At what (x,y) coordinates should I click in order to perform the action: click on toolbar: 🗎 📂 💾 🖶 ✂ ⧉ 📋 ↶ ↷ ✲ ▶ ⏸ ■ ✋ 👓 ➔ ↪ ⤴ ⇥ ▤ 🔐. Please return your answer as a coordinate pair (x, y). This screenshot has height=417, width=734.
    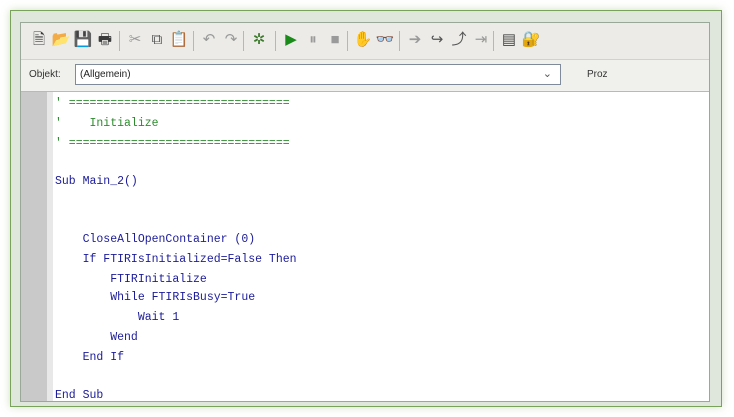
    Looking at the image, I should click on (365, 41).